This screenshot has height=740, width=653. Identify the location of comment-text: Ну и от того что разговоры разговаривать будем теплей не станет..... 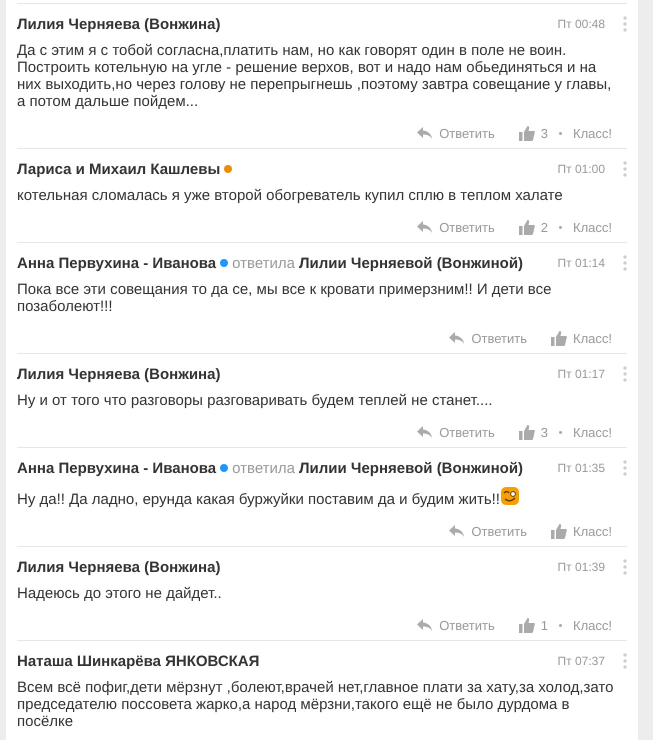
(255, 400).